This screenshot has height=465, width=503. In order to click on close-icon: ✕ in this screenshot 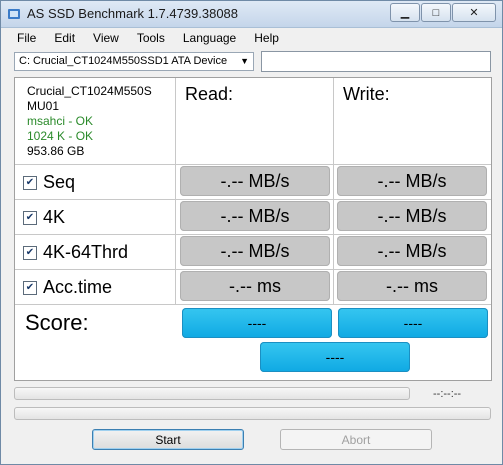, I will do `click(474, 13)`.